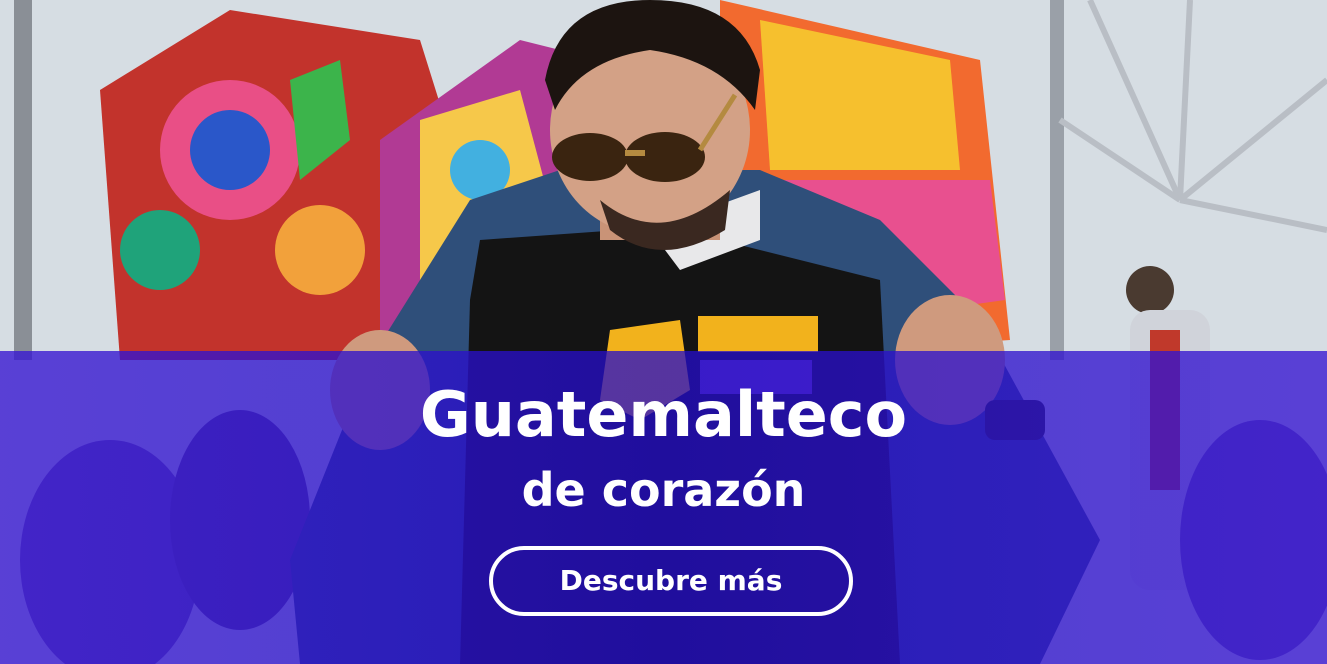  I want to click on subheadline: de corazón, so click(663, 490).